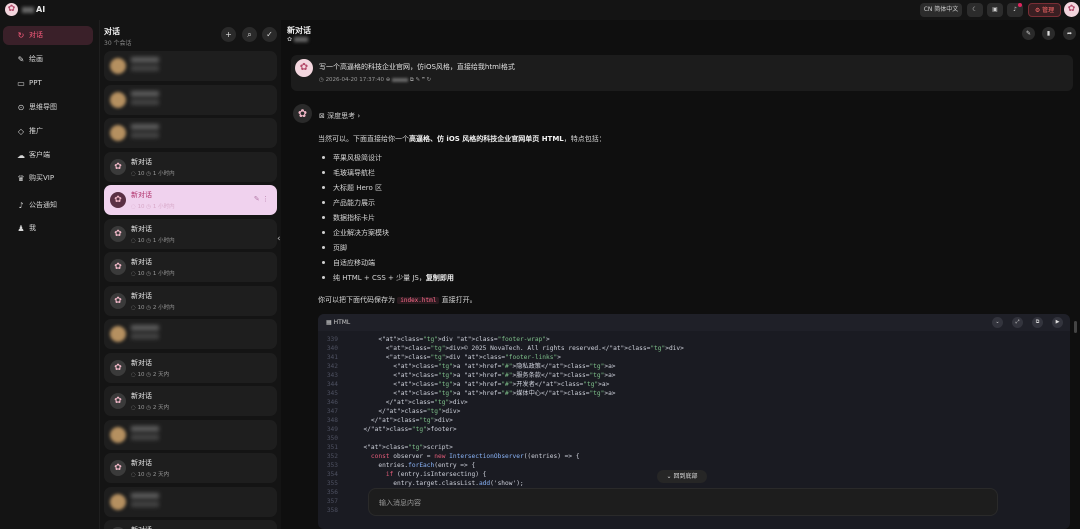 The width and height of the screenshot is (1080, 529). Describe the element at coordinates (141, 527) in the screenshot. I see `conversation-name: 新对话` at that location.